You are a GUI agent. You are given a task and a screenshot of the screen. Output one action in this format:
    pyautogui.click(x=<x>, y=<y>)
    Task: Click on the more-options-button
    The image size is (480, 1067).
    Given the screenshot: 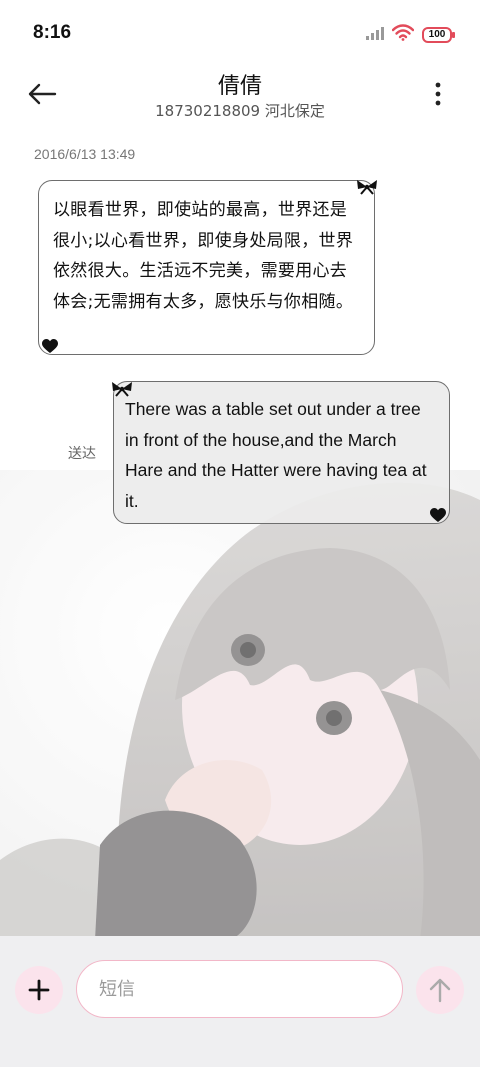 What is the action you would take?
    pyautogui.click(x=438, y=94)
    